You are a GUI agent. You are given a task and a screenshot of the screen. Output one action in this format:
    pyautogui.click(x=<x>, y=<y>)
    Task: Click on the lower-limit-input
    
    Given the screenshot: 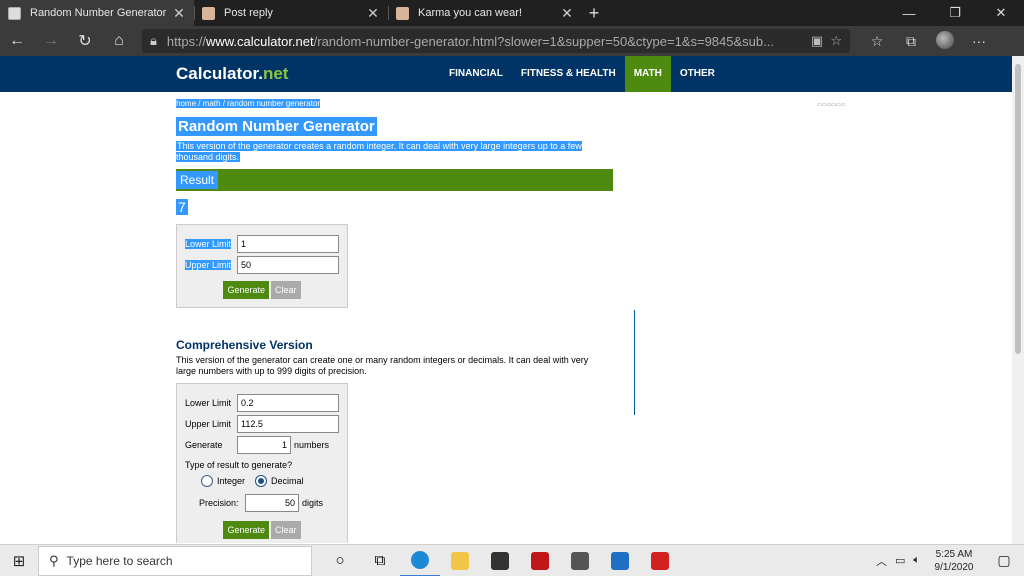 What is the action you would take?
    pyautogui.click(x=288, y=243)
    